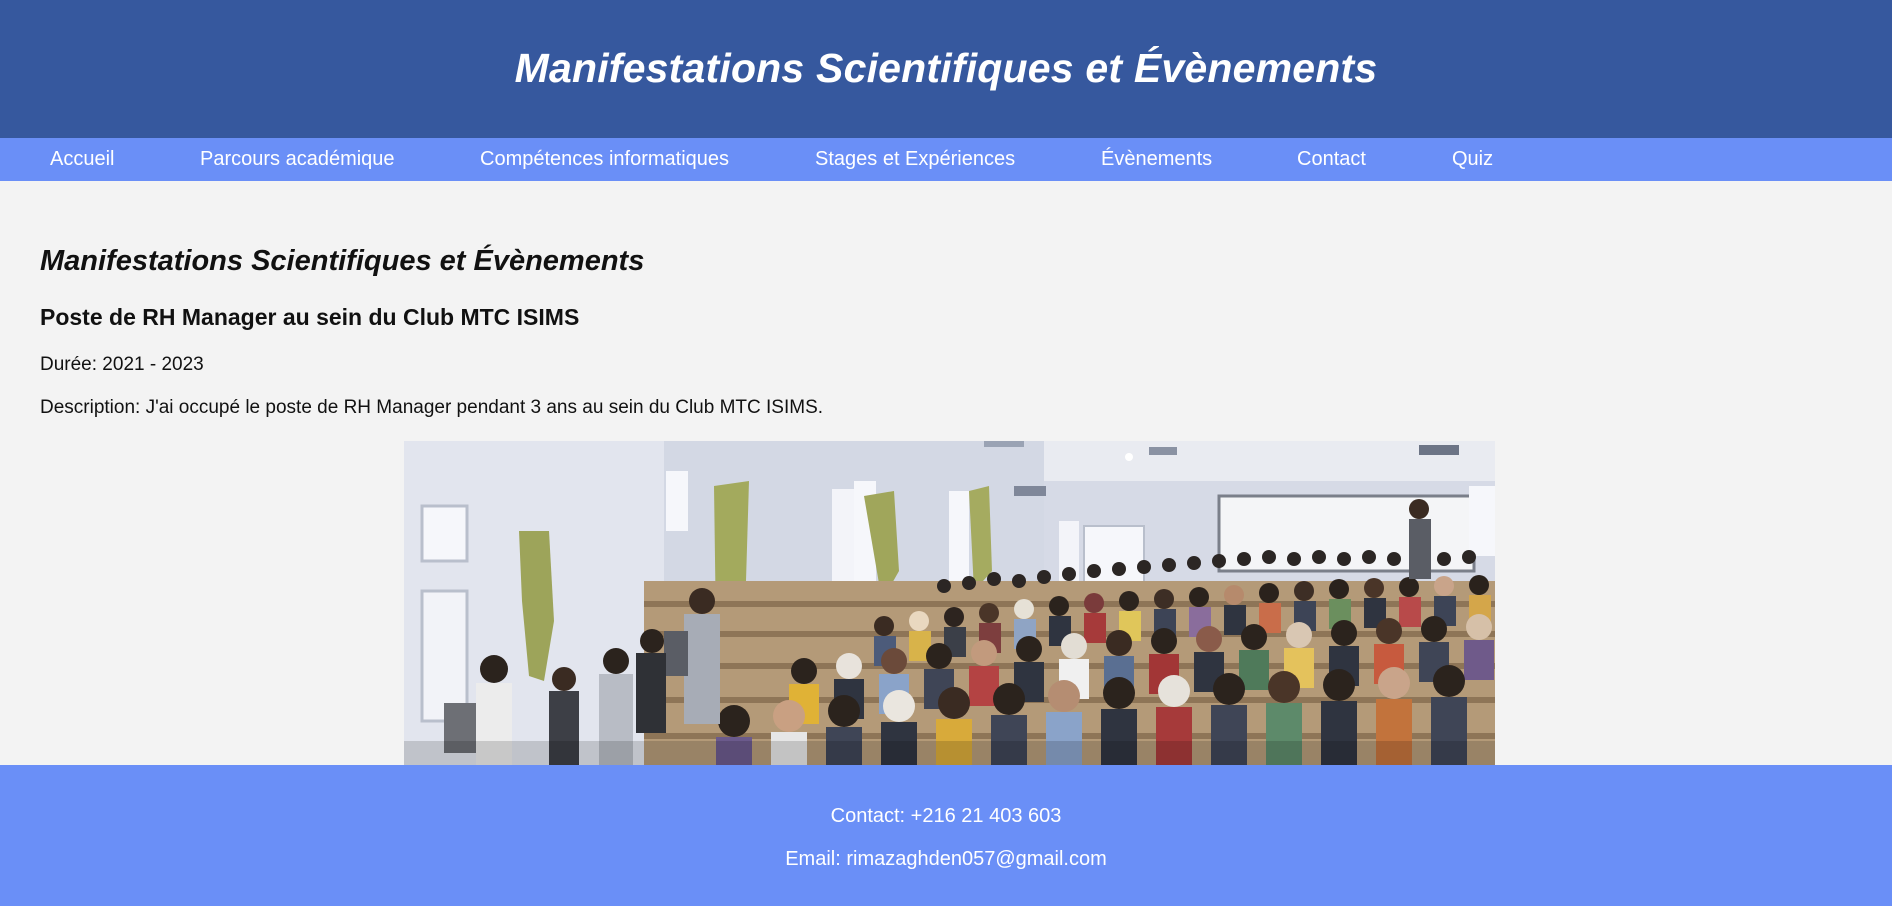 The height and width of the screenshot is (906, 1892). Describe the element at coordinates (1331, 159) in the screenshot. I see `nav-link-contact: Contact` at that location.